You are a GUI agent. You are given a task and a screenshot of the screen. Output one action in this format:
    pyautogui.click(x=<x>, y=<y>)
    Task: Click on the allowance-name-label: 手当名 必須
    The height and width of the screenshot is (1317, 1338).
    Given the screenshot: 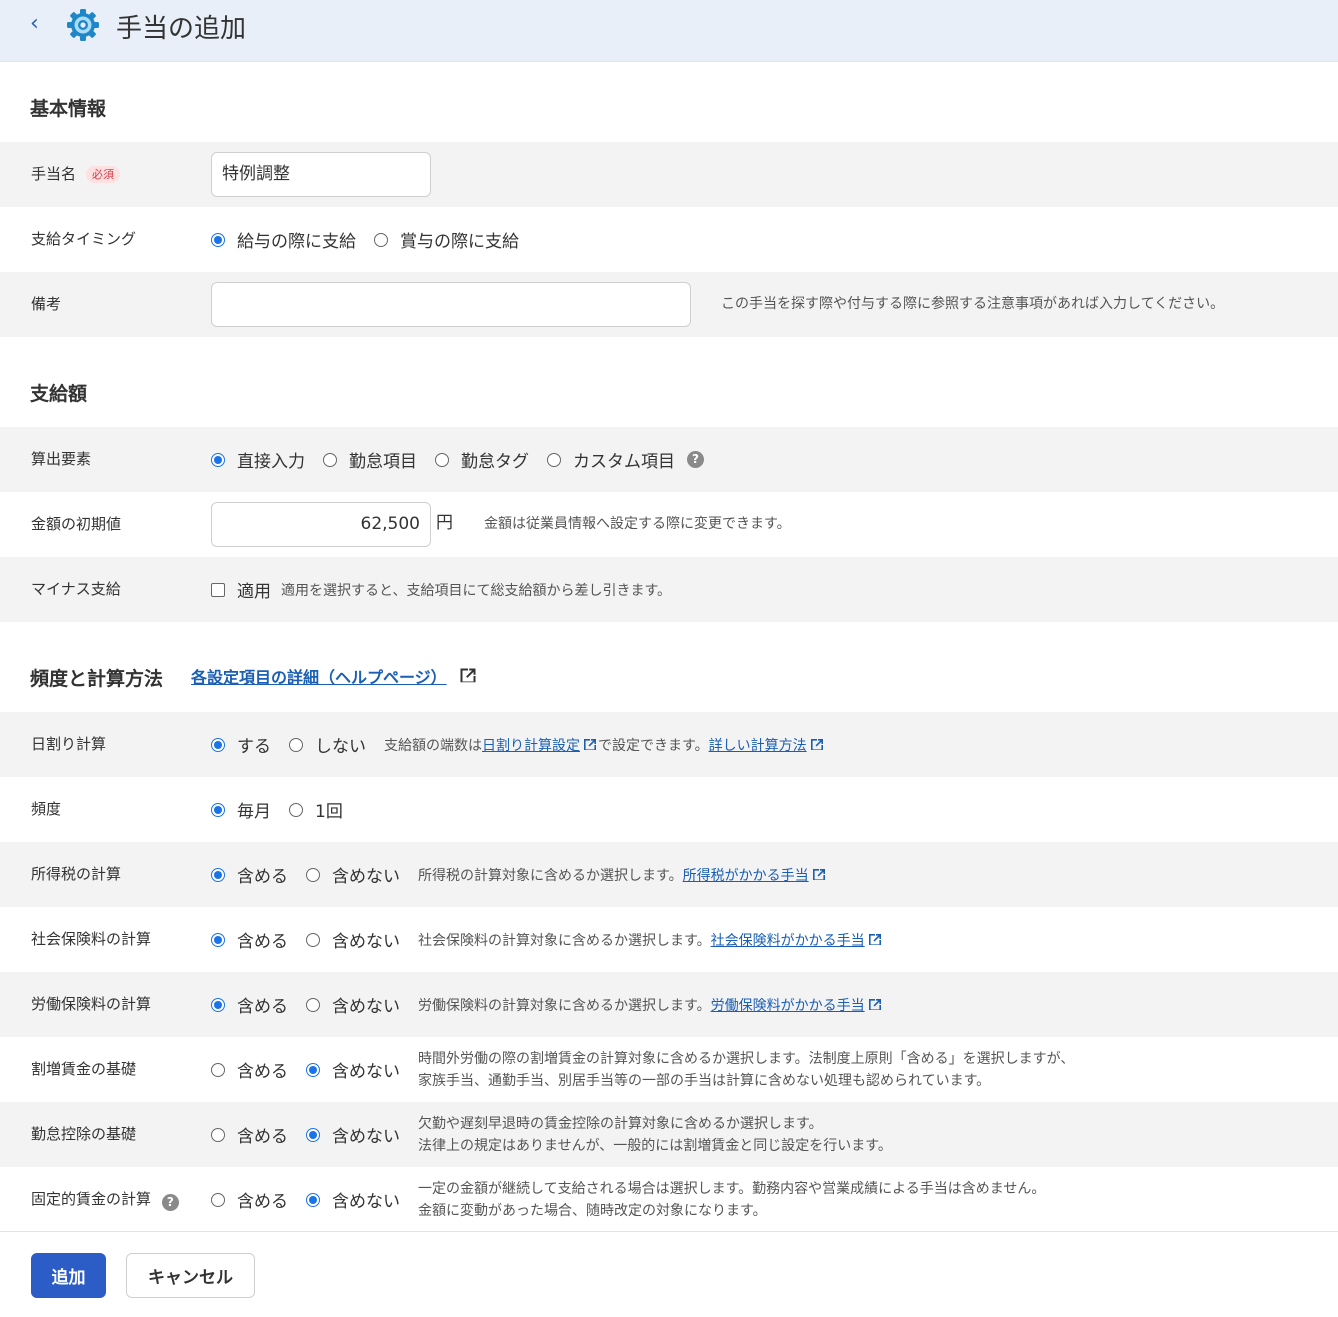 What is the action you would take?
    pyautogui.click(x=76, y=174)
    